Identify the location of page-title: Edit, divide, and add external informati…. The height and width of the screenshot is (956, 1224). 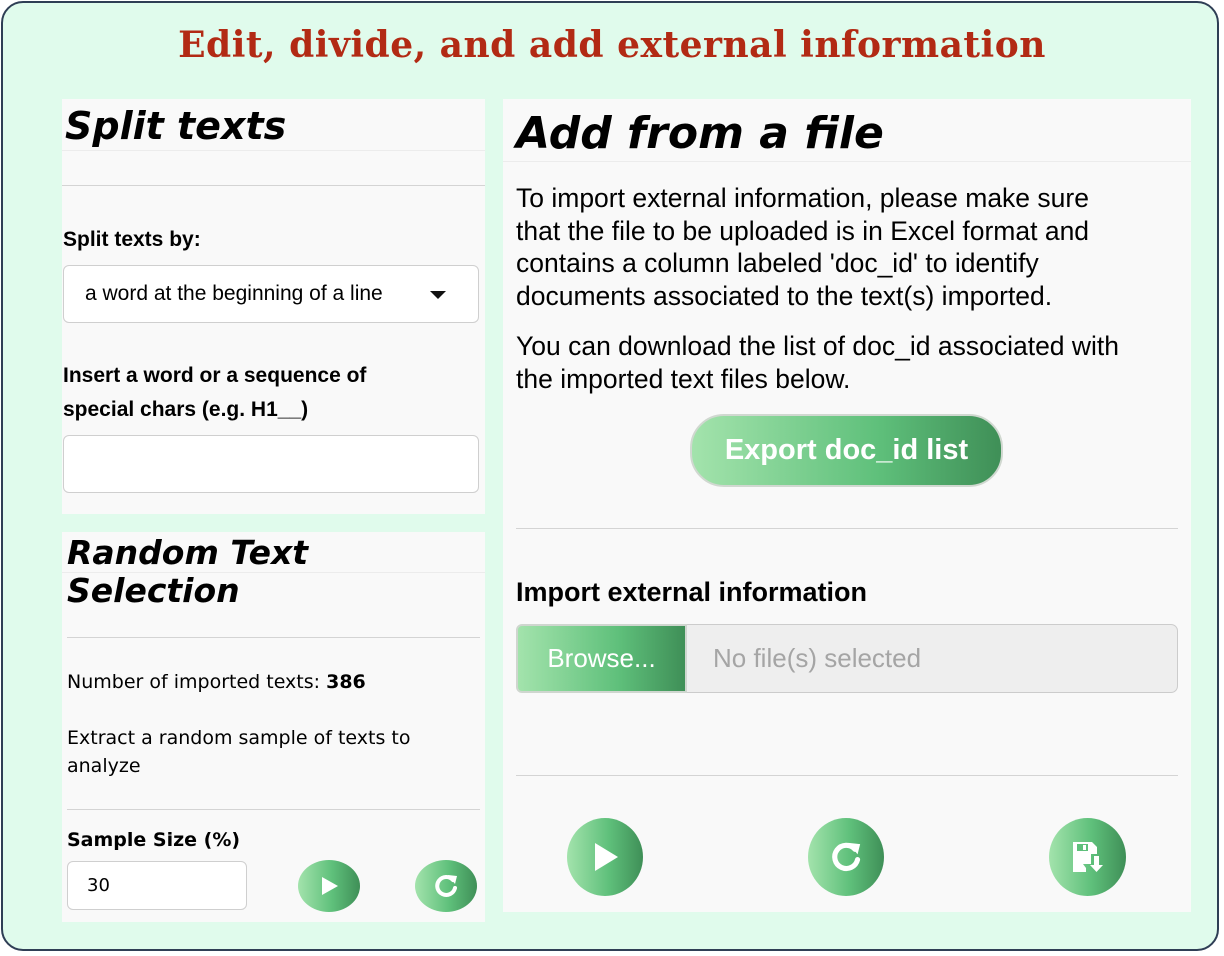
(612, 45).